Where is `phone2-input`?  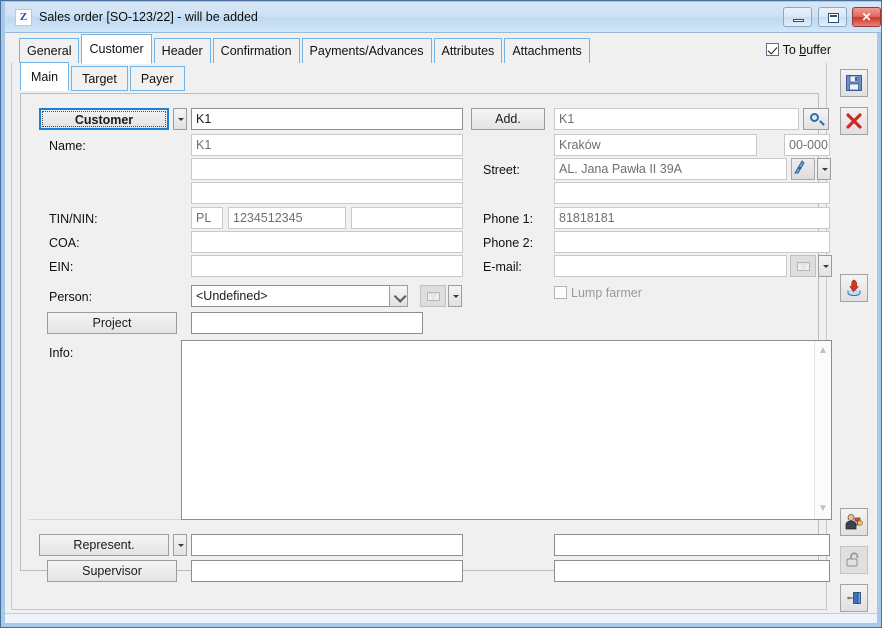
phone2-input is located at coordinates (692, 242).